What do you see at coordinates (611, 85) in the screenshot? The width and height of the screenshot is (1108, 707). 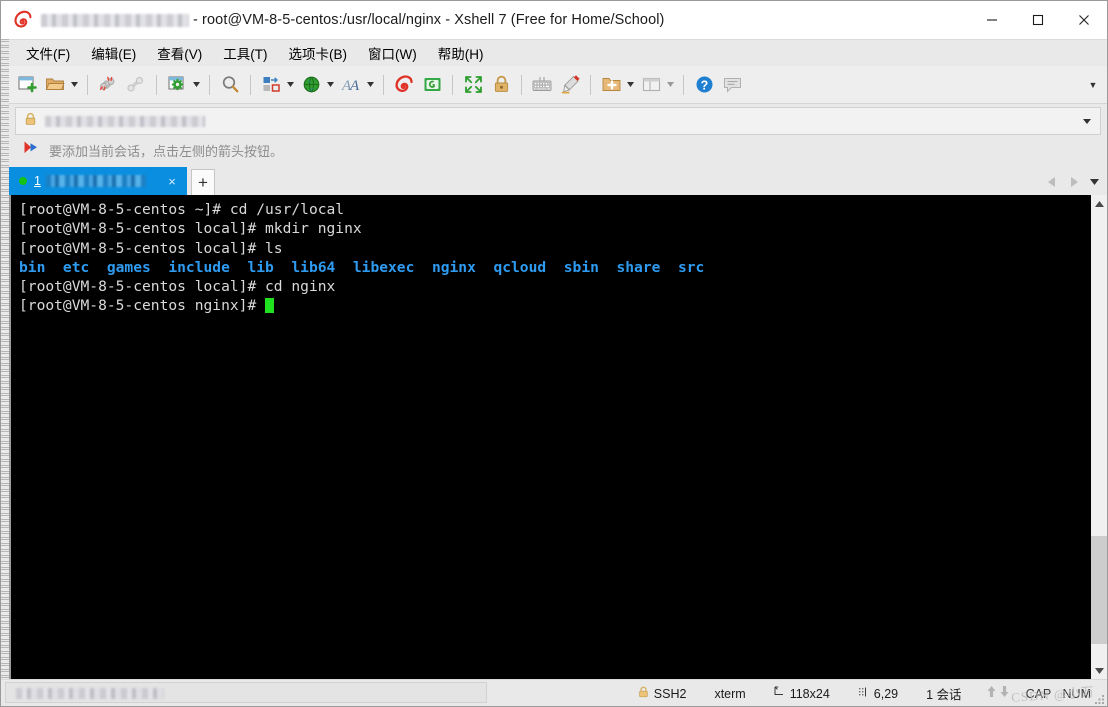 I see `add-session-button` at bounding box center [611, 85].